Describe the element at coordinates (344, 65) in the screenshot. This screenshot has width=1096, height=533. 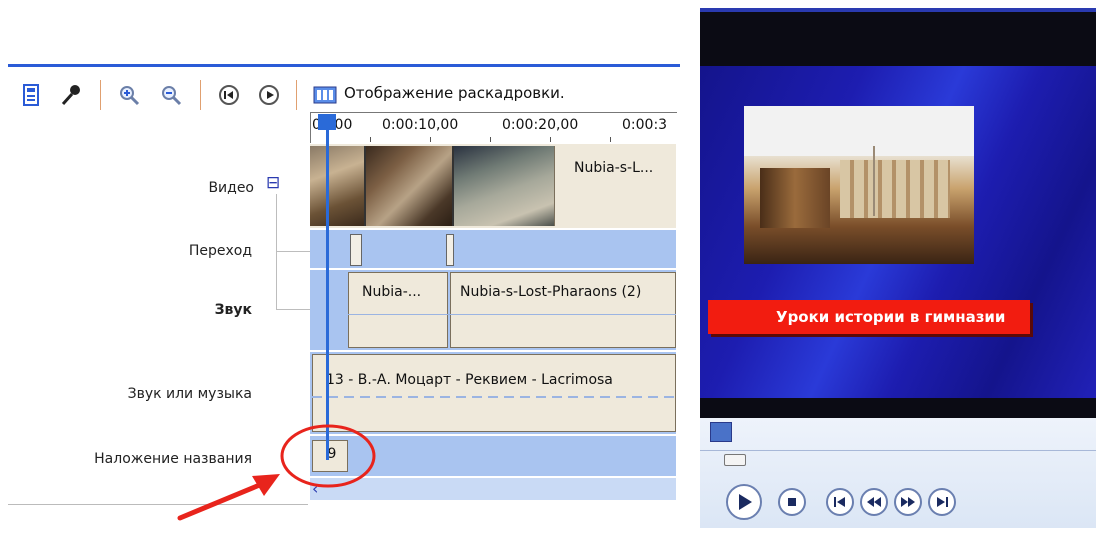
I see `toolbar-top-rule` at that location.